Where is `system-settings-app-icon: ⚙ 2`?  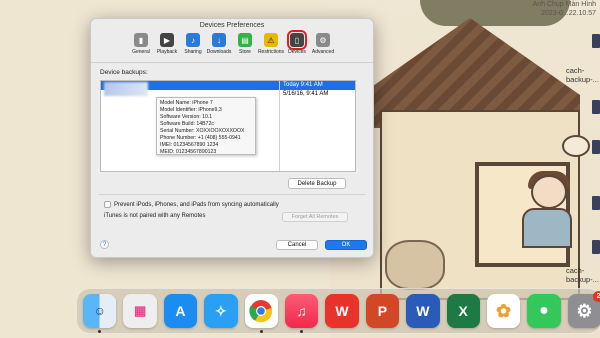
system-settings-app-icon: ⚙ 2 is located at coordinates (583, 309).